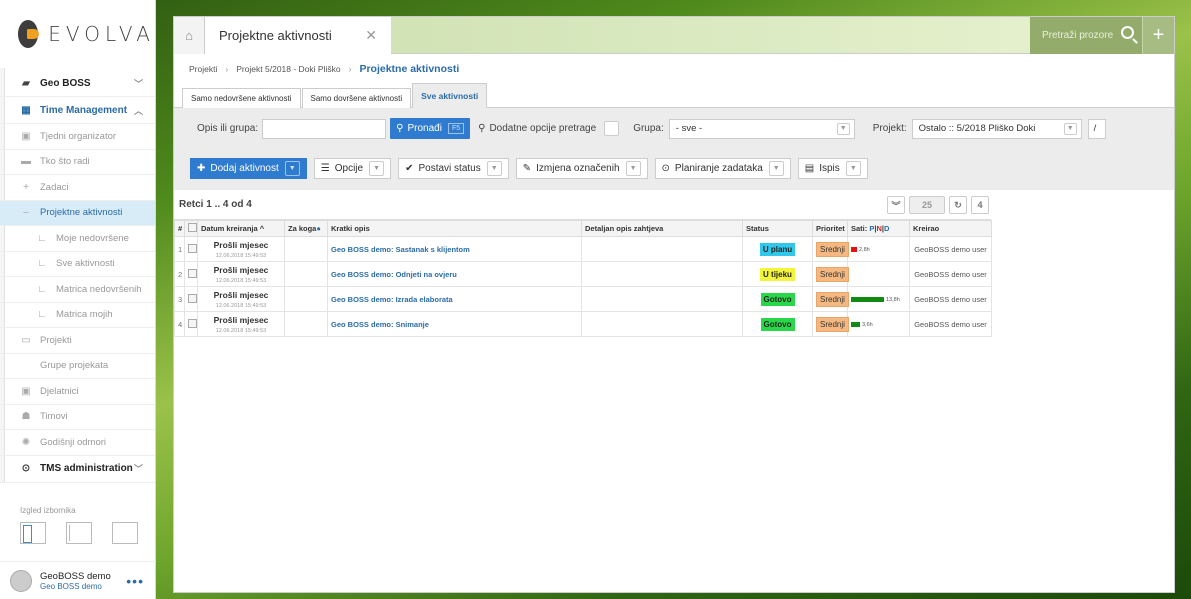 The height and width of the screenshot is (599, 1191). I want to click on grupa-select: - sve - ▼, so click(761, 128).